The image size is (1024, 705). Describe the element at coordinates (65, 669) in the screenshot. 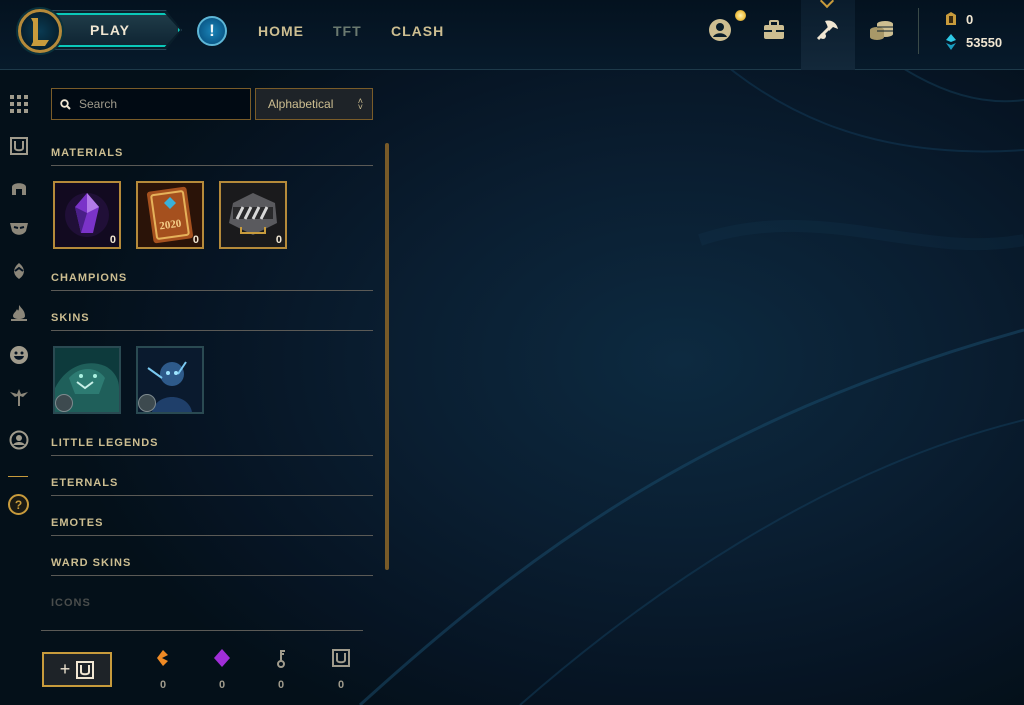

I see `plus-glyph: +` at that location.